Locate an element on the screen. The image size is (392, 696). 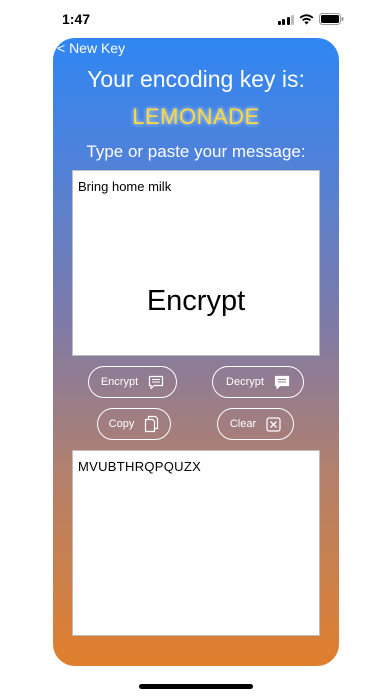
status-icons is located at coordinates (311, 19).